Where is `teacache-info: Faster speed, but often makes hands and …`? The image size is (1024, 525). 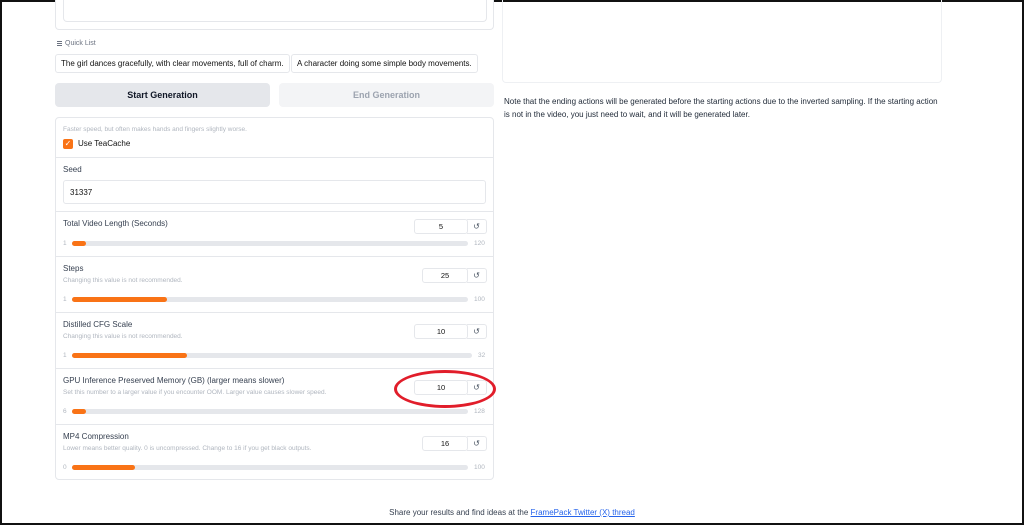
teacache-info: Faster speed, but often makes hands and … is located at coordinates (155, 129).